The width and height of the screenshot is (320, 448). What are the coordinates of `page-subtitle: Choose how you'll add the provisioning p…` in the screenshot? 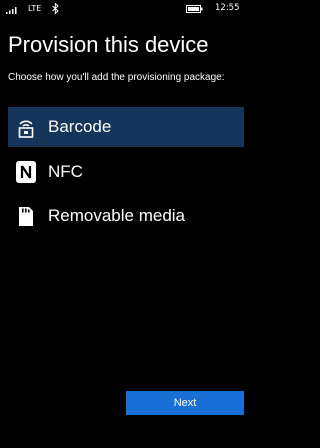 It's located at (116, 77).